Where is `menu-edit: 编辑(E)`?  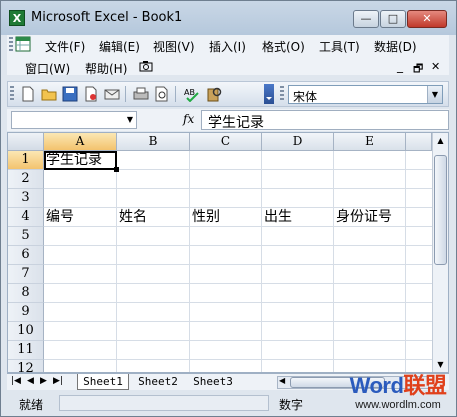 menu-edit: 编辑(E) is located at coordinates (119, 46).